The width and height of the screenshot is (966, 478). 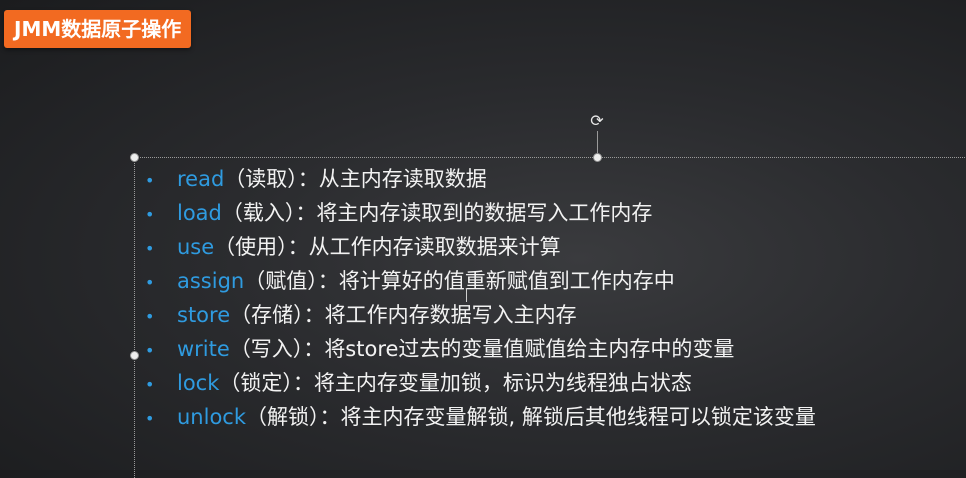 What do you see at coordinates (134, 355) in the screenshot?
I see `resize-handle-middle-left` at bounding box center [134, 355].